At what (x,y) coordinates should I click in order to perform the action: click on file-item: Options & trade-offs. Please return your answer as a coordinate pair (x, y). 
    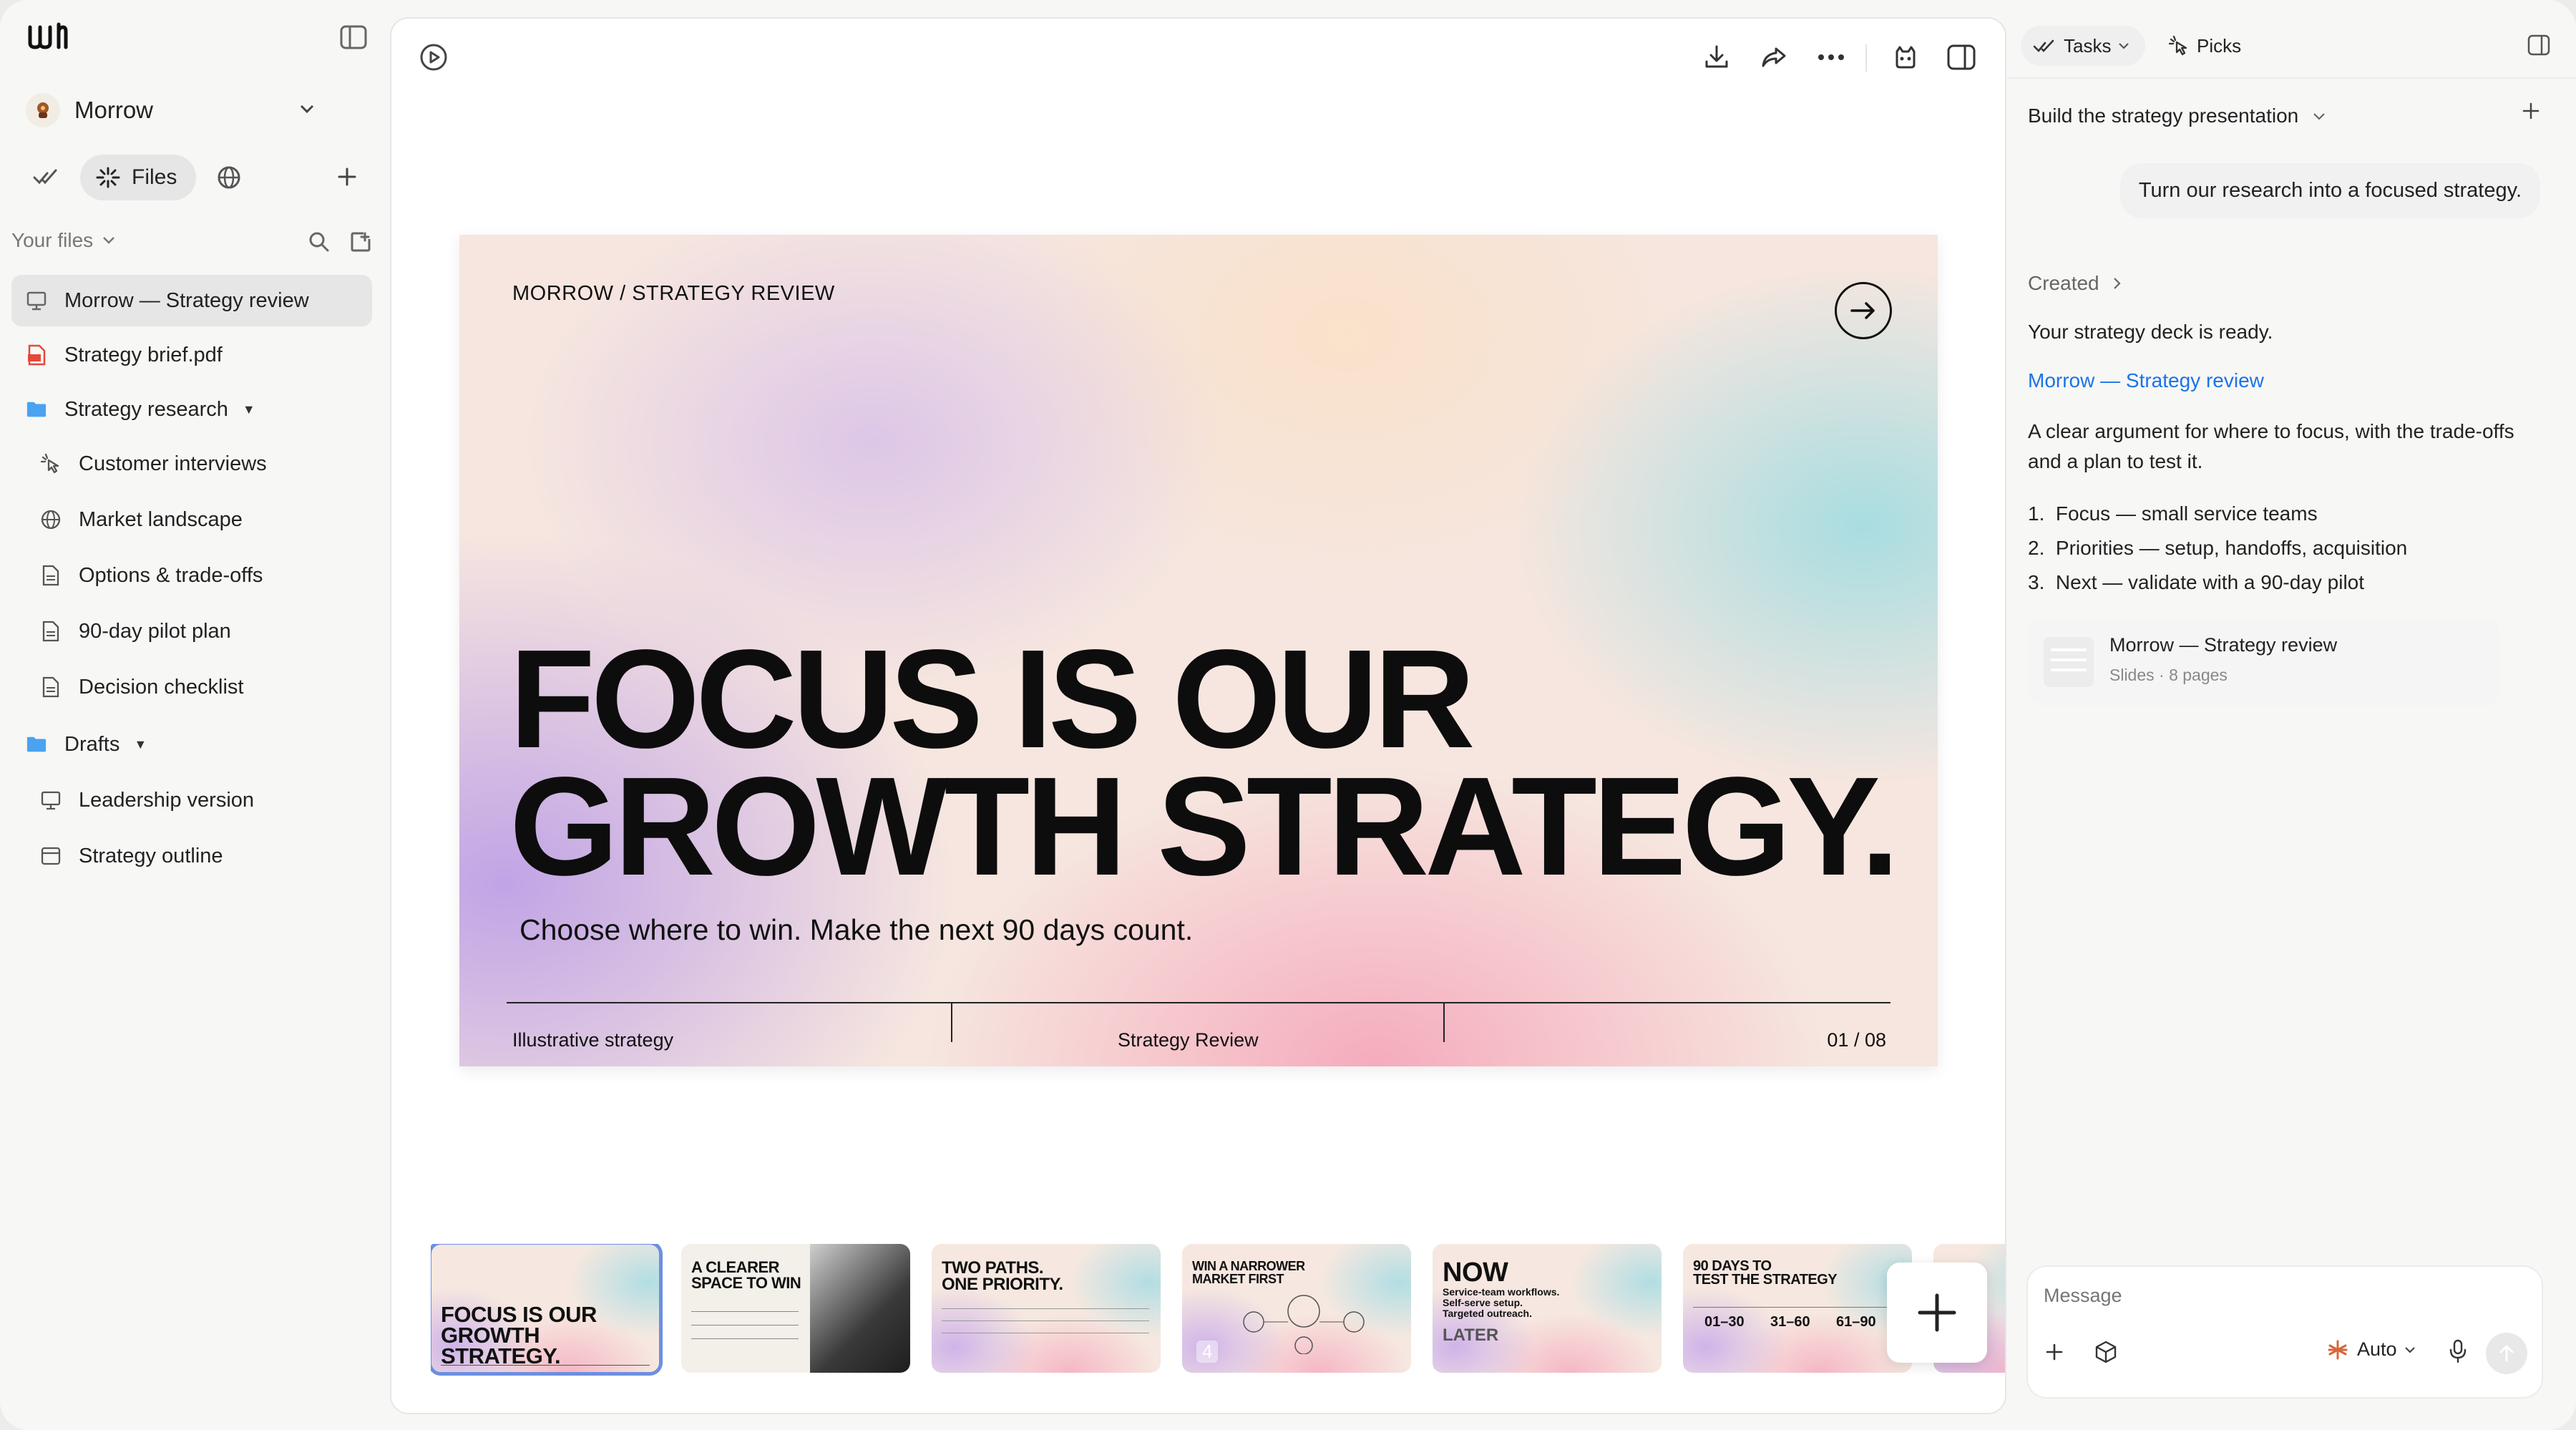
    Looking at the image, I should click on (191, 575).